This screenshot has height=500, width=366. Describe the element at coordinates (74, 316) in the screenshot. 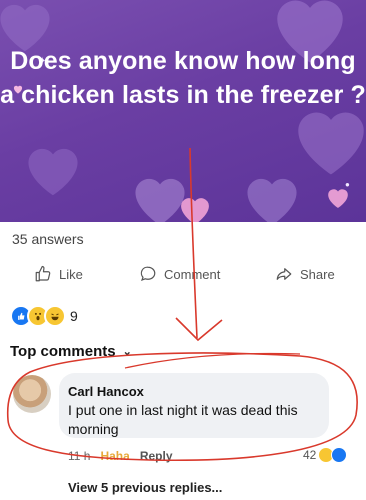

I see `reaction-count: 9` at that location.